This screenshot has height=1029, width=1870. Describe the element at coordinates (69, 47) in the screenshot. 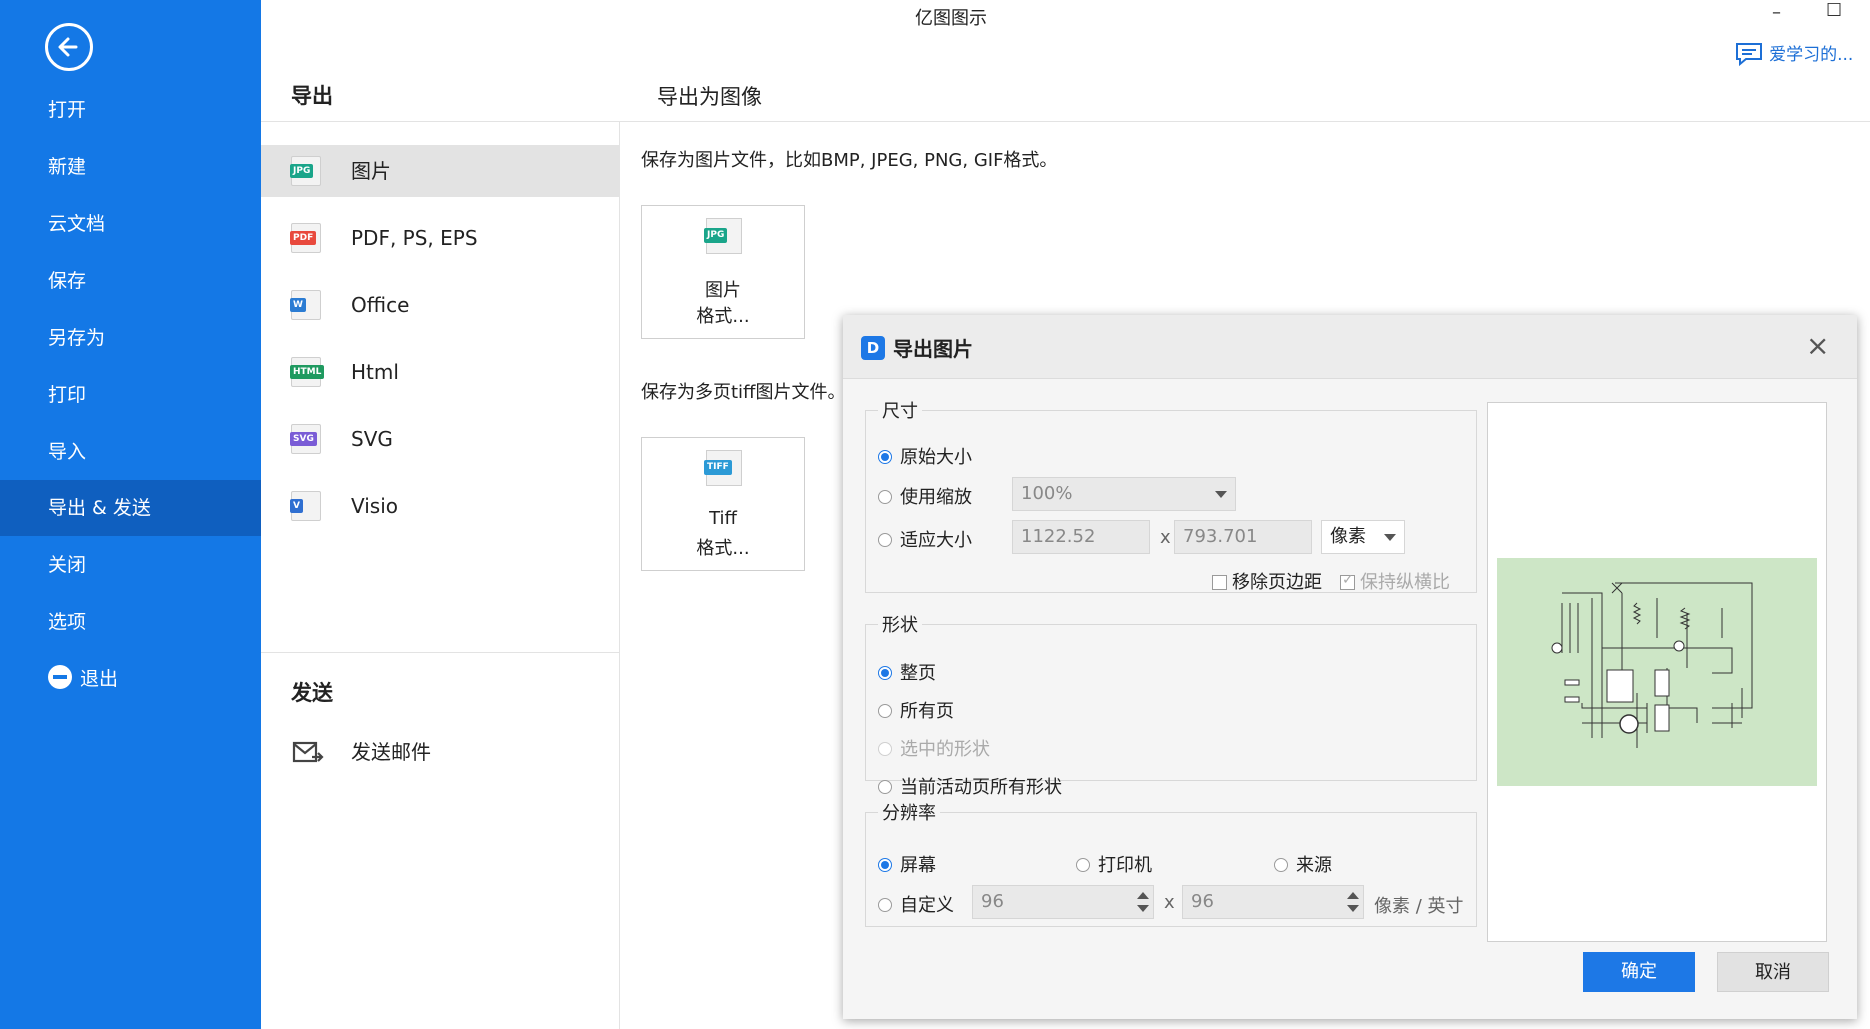

I see `back-button` at that location.